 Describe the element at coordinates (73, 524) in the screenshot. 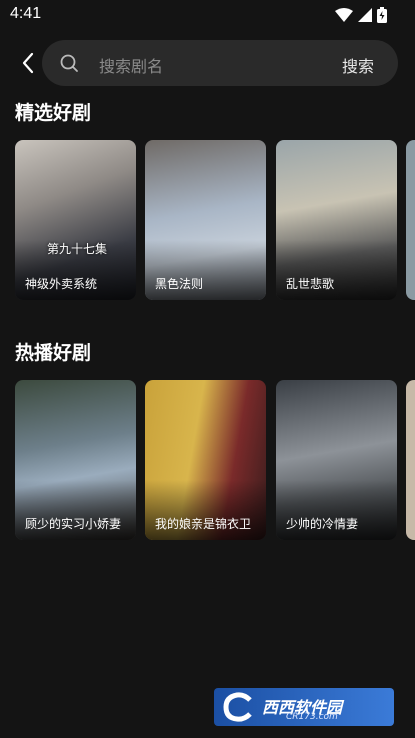

I see `card-title: 顾少的实习小娇妻` at that location.